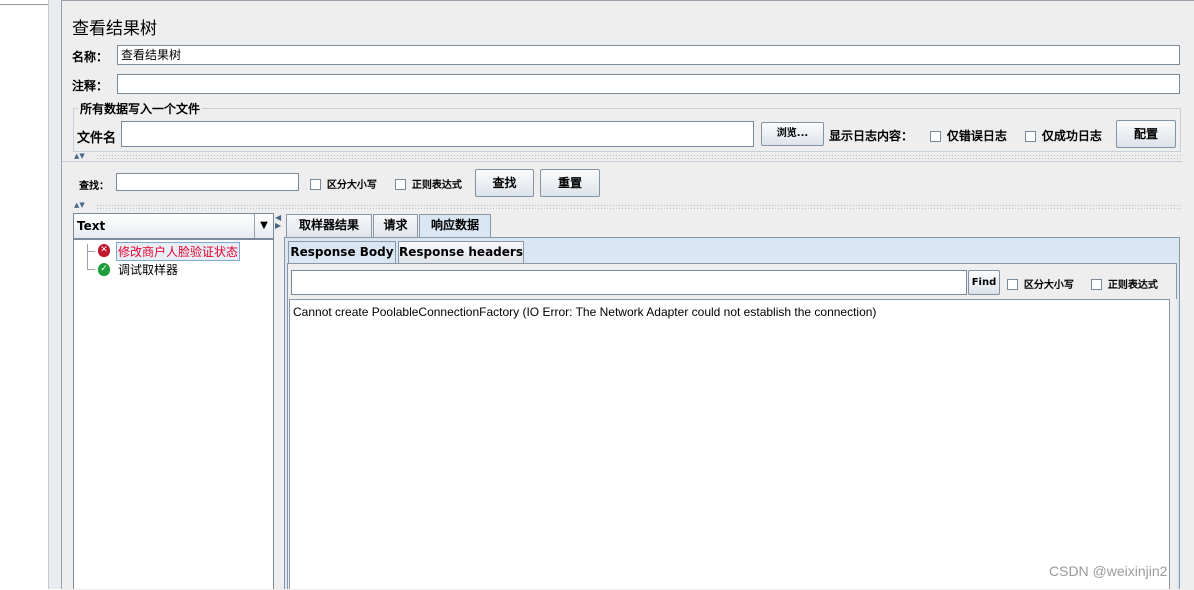 This screenshot has height=590, width=1194. What do you see at coordinates (173, 226) in the screenshot?
I see `renderer-select: Text ▼` at bounding box center [173, 226].